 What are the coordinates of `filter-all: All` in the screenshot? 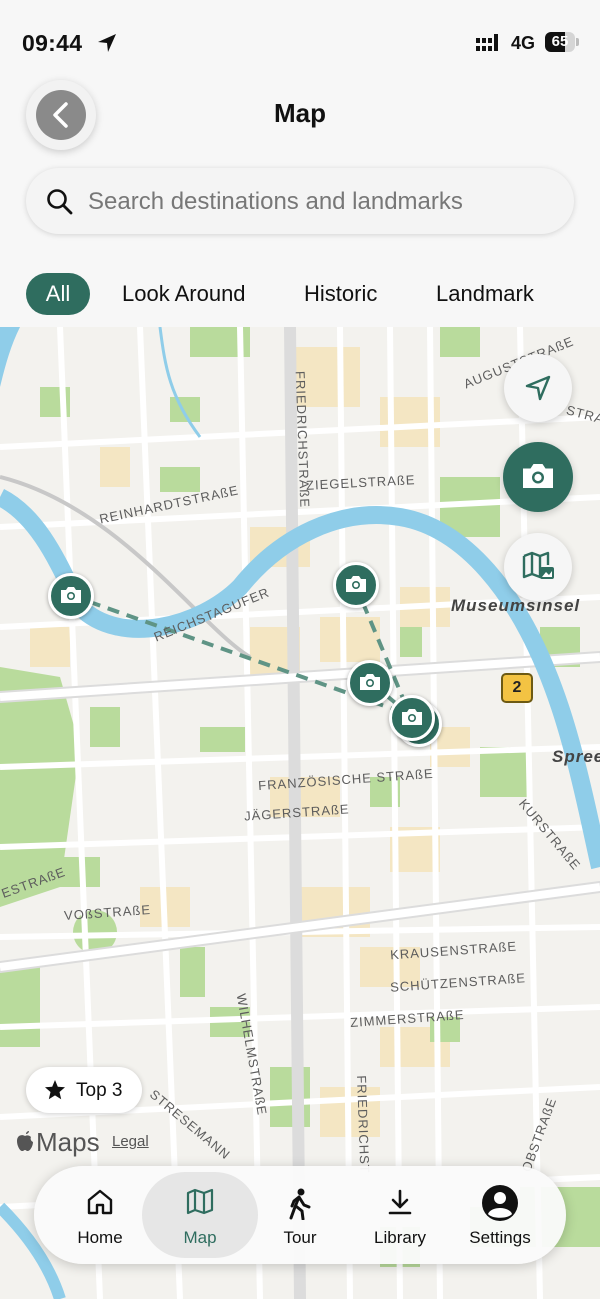 It's located at (58, 294).